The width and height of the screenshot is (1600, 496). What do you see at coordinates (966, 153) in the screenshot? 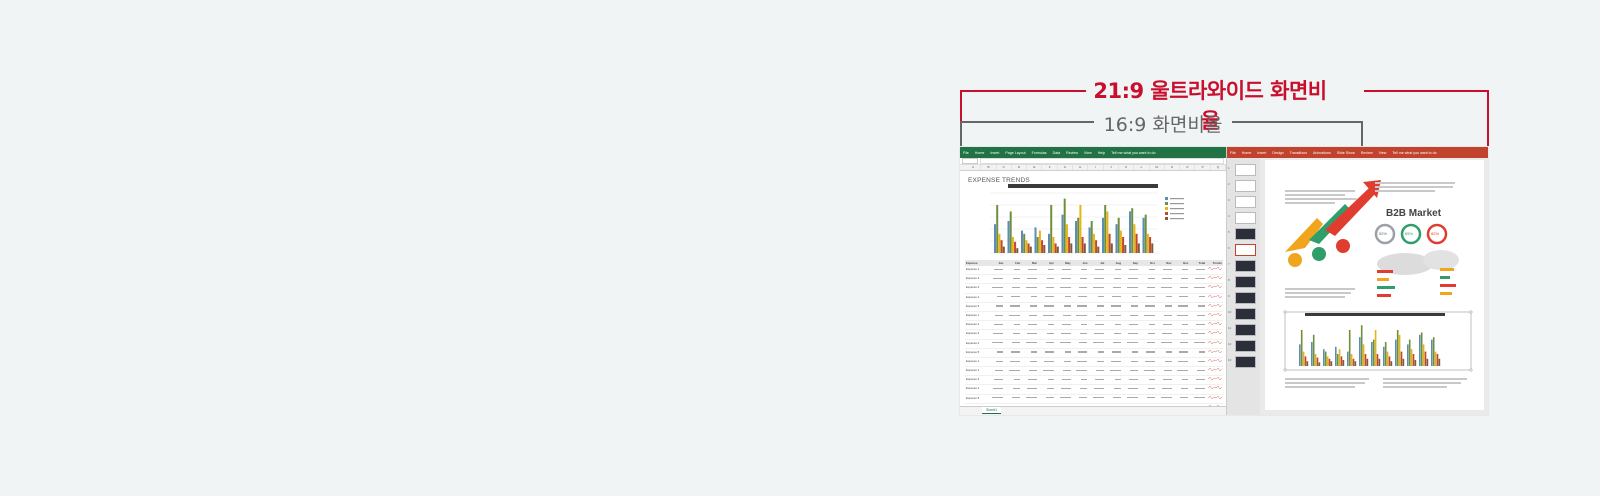
I see `excel-menu-item: File` at bounding box center [966, 153].